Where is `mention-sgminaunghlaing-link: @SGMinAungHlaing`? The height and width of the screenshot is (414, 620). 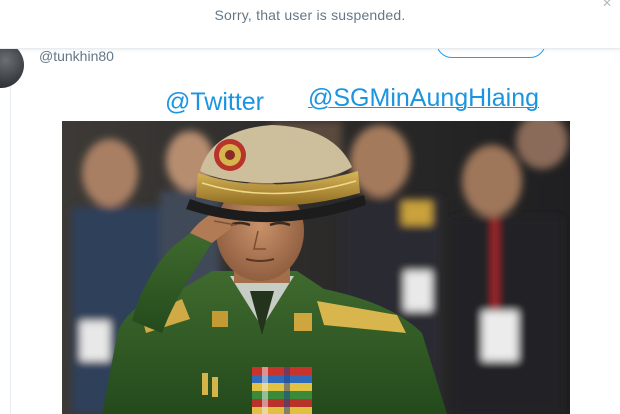
mention-sgminaunghlaing-link: @SGMinAungHlaing is located at coordinates (423, 98).